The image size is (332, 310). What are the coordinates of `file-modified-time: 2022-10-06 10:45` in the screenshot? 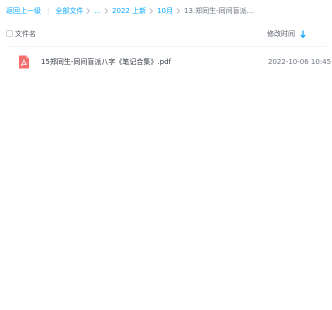 It's located at (300, 62).